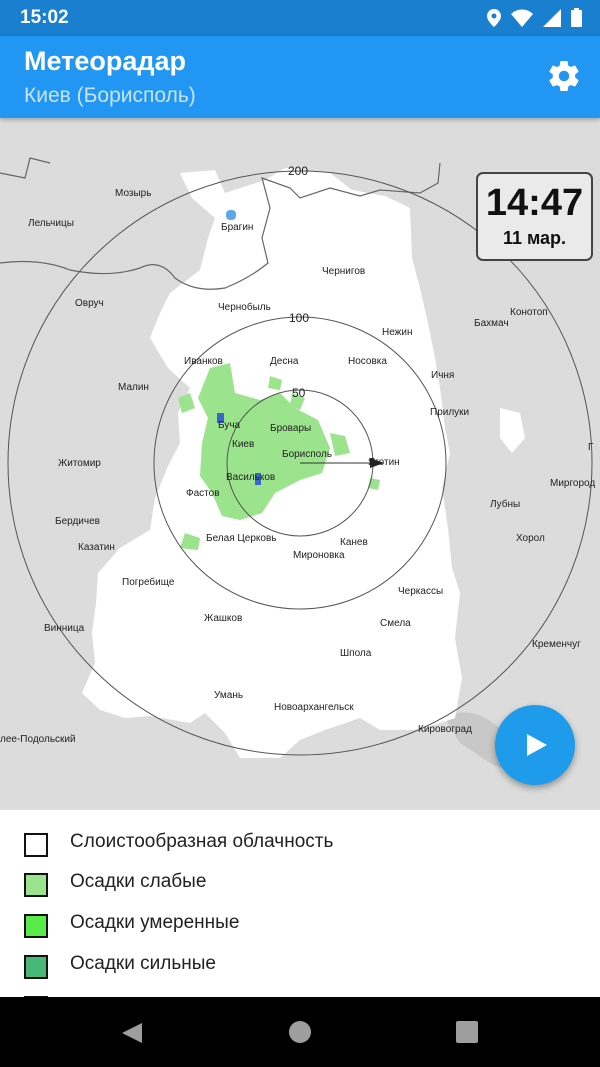 The height and width of the screenshot is (1067, 600). Describe the element at coordinates (367, 361) in the screenshot. I see `city-label: Носовка` at that location.